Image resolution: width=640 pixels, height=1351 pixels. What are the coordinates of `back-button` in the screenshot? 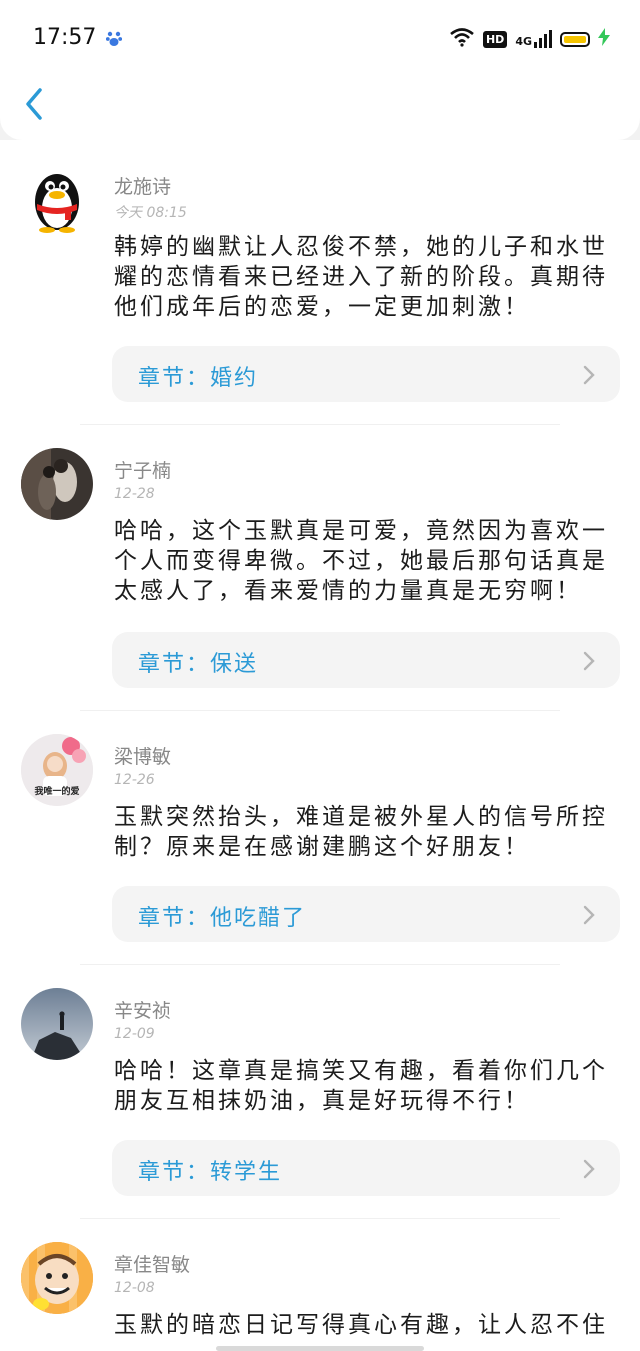 It's located at (34, 106).